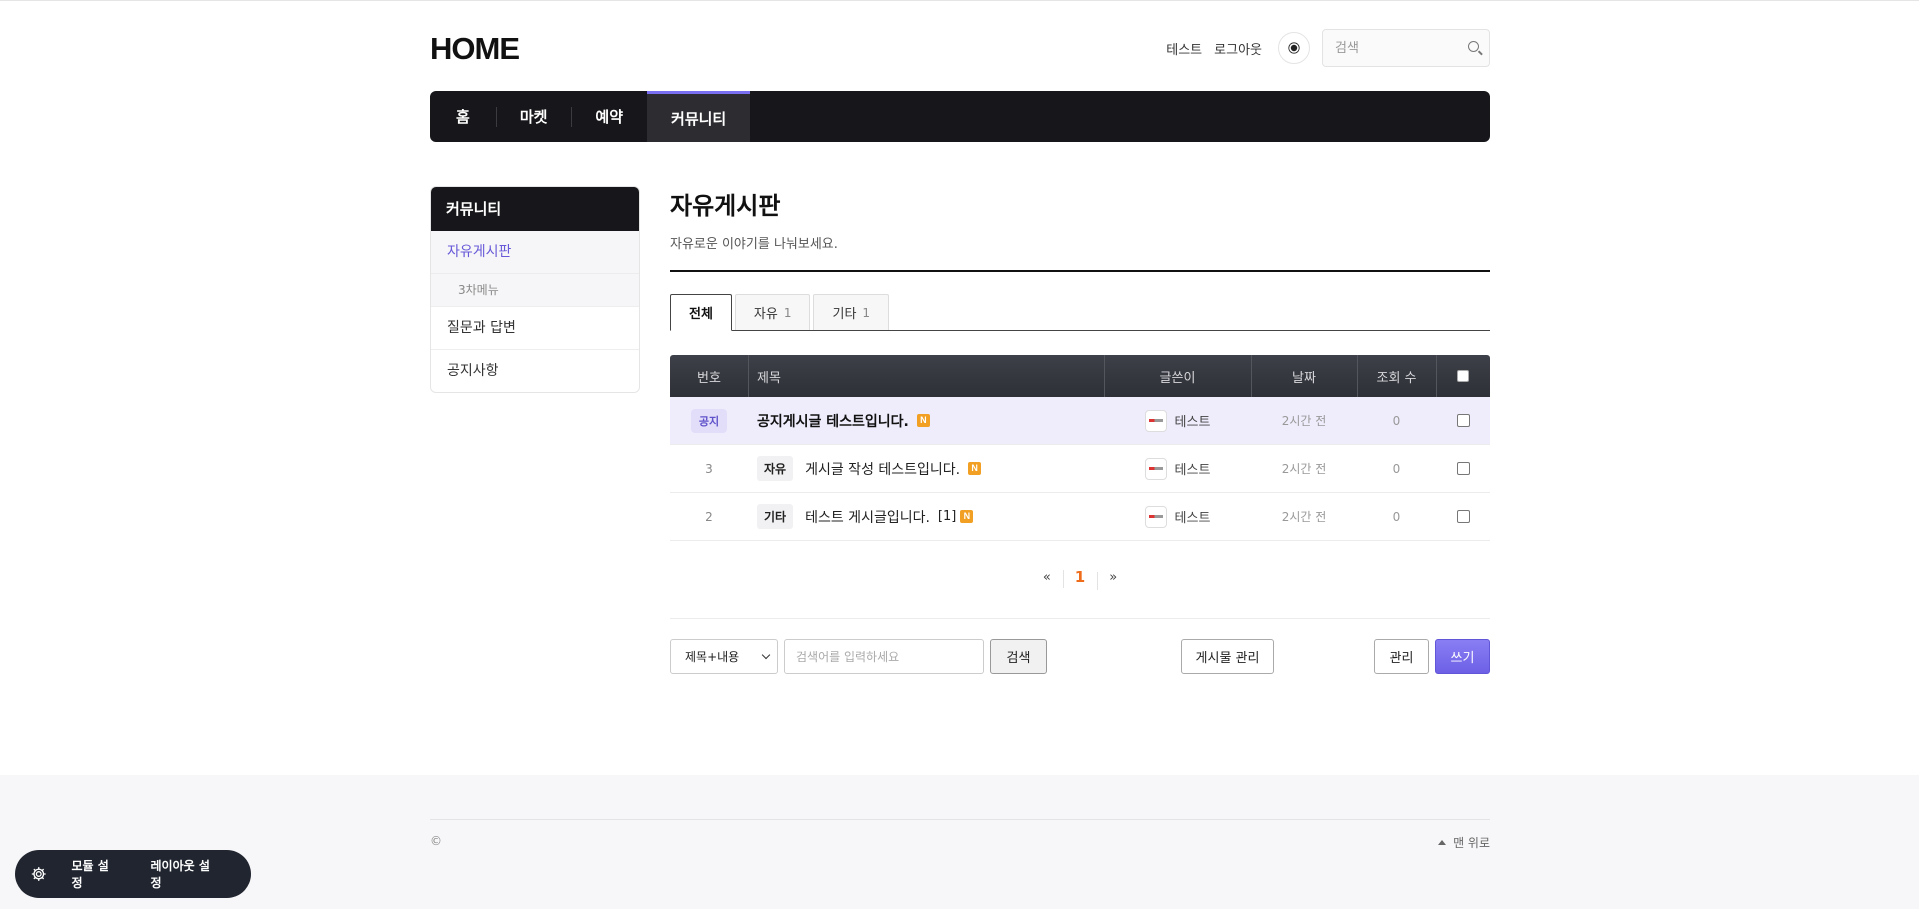  Describe the element at coordinates (1442, 842) in the screenshot. I see `caret-up-icon` at that location.